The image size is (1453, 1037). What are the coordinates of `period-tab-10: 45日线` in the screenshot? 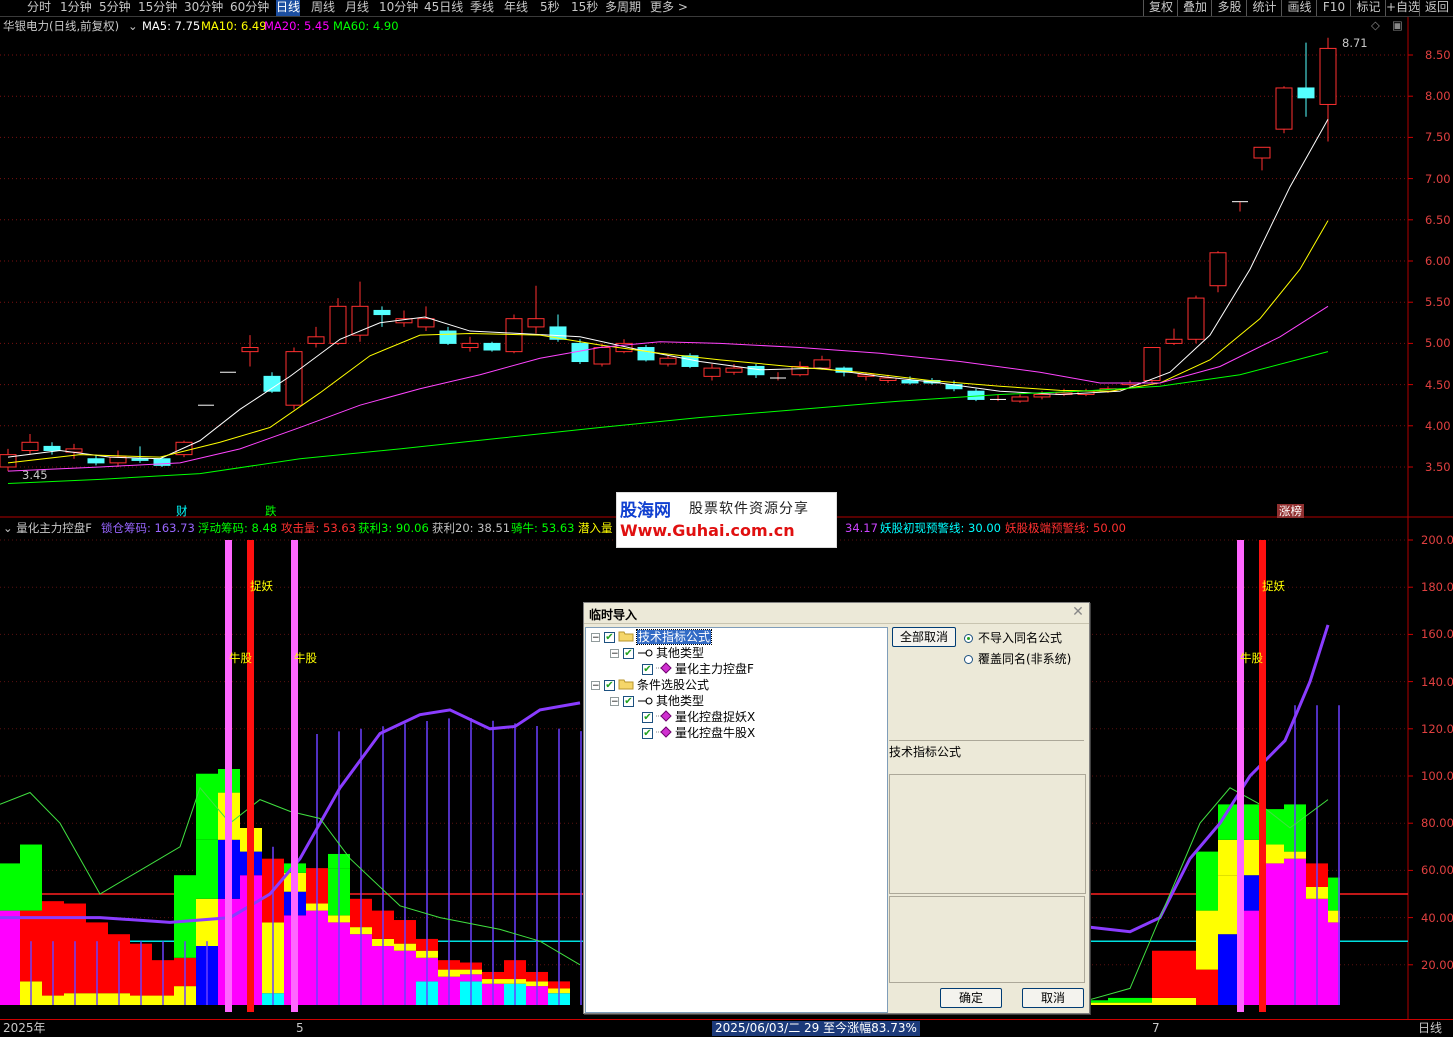 It's located at (443, 8).